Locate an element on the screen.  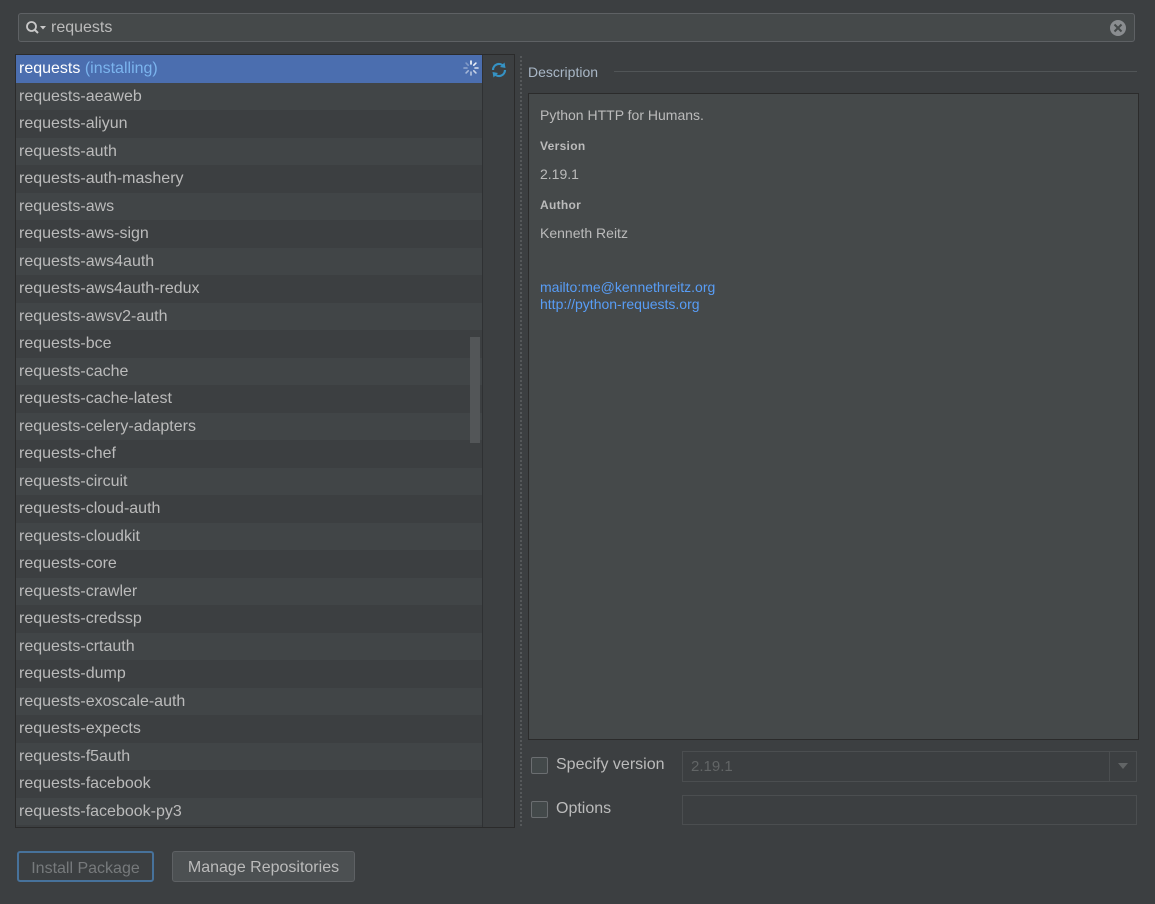
package-row: requests-auth-mashery is located at coordinates (249, 179).